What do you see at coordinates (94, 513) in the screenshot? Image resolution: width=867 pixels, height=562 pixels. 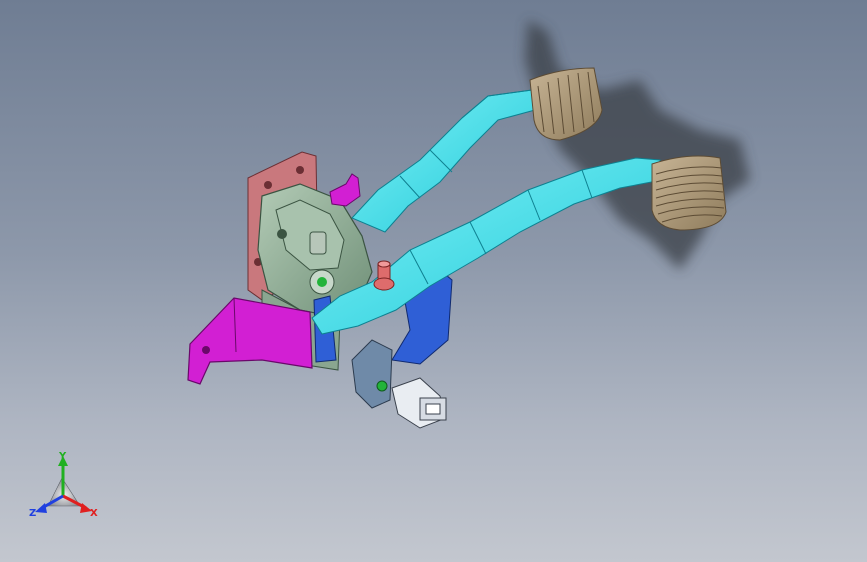 I see `triad-x-label: X` at bounding box center [94, 513].